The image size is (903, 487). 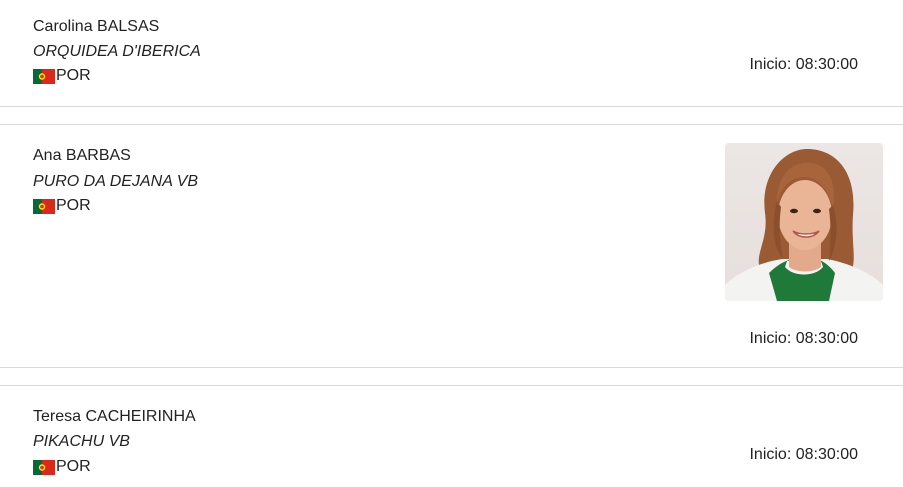 I want to click on rider-photo, so click(x=804, y=222).